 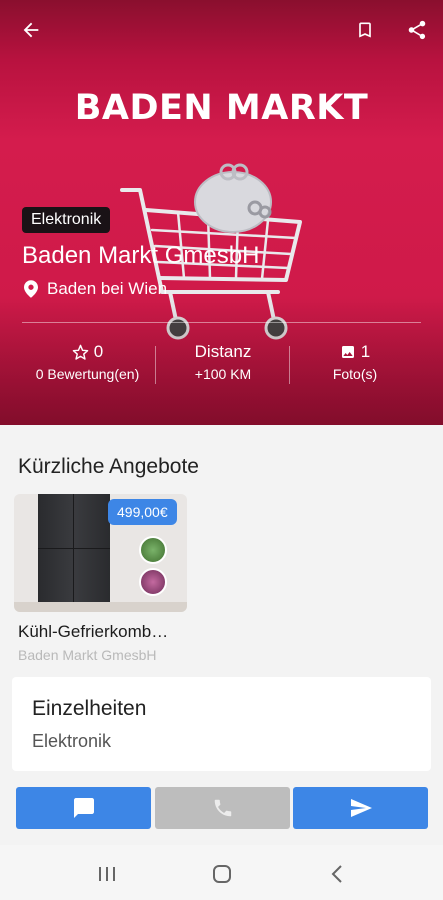 I want to click on chat-icon, so click(x=83, y=808).